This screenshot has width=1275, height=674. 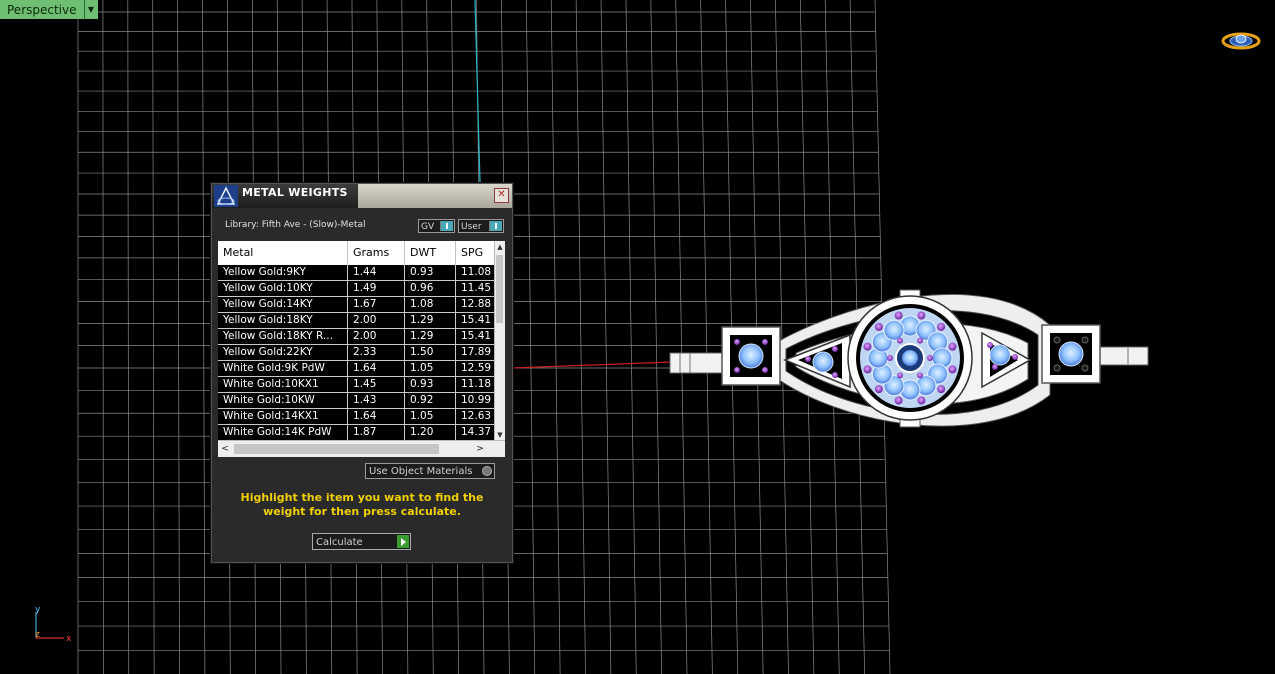 I want to click on table-row: White Gold:10KX1 1.45 0.93 11.18, so click(x=356, y=385).